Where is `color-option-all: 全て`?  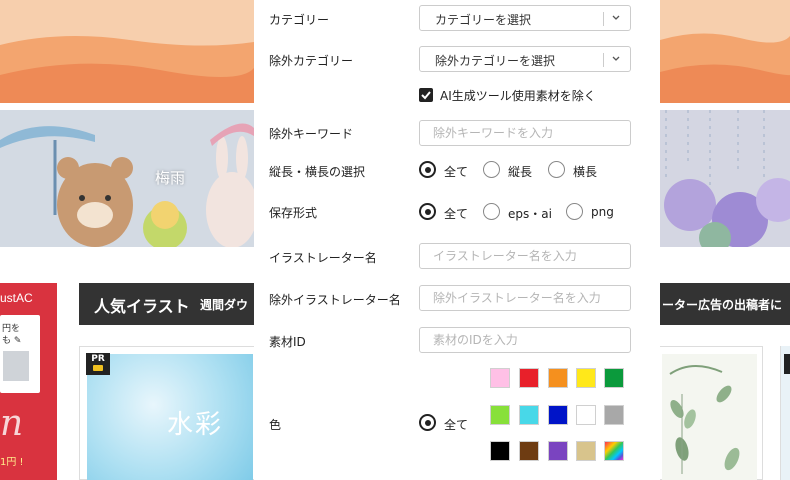 color-option-all: 全て is located at coordinates (456, 424).